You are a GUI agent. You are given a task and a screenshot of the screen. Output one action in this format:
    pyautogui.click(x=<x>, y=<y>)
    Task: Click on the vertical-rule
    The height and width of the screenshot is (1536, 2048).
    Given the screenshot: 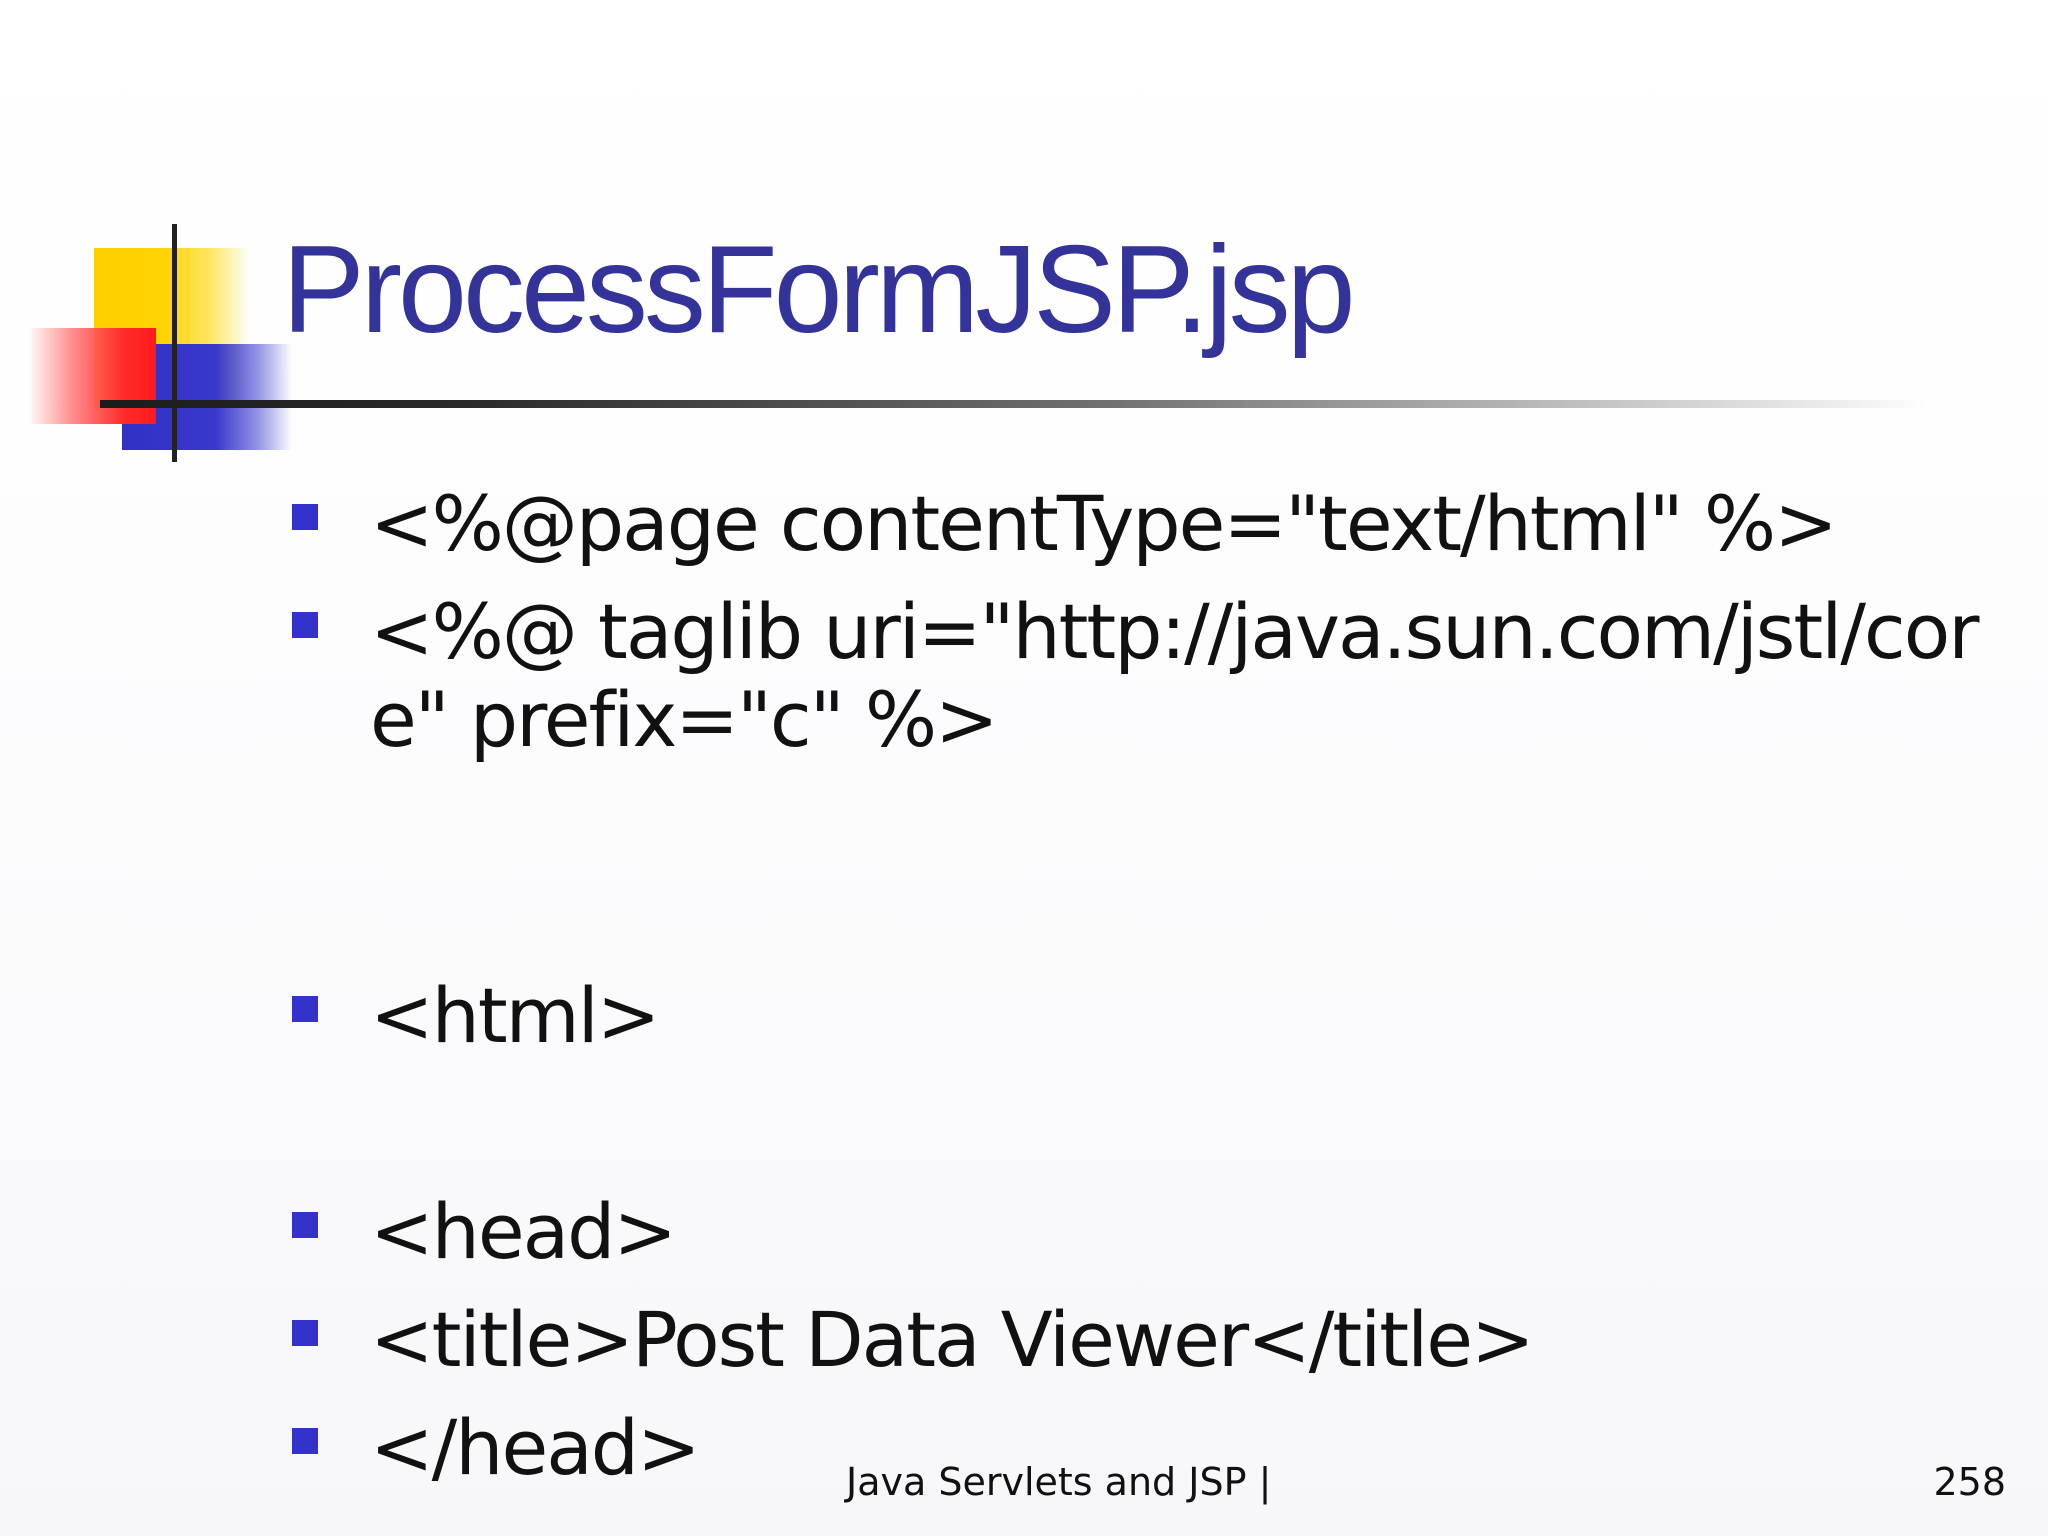 What is the action you would take?
    pyautogui.click(x=174, y=343)
    